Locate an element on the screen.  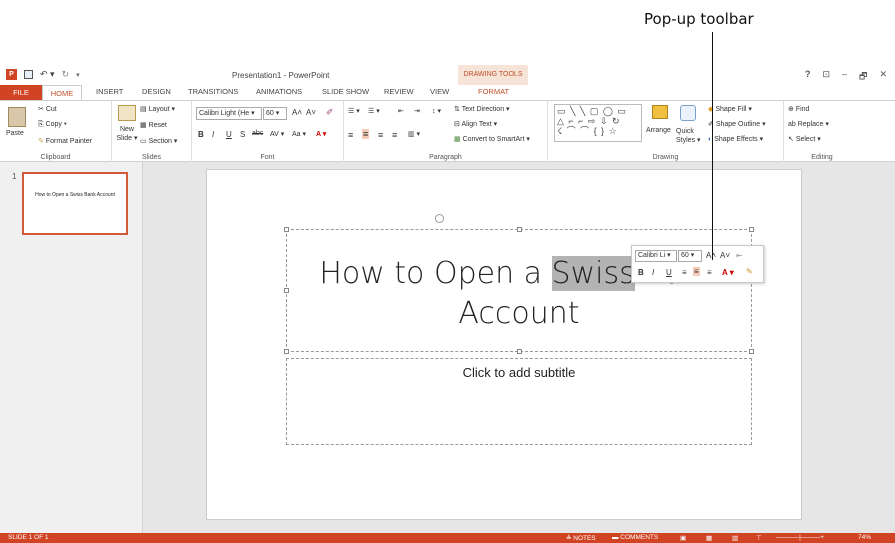
paste-button: Paste is located at coordinates (15, 133).